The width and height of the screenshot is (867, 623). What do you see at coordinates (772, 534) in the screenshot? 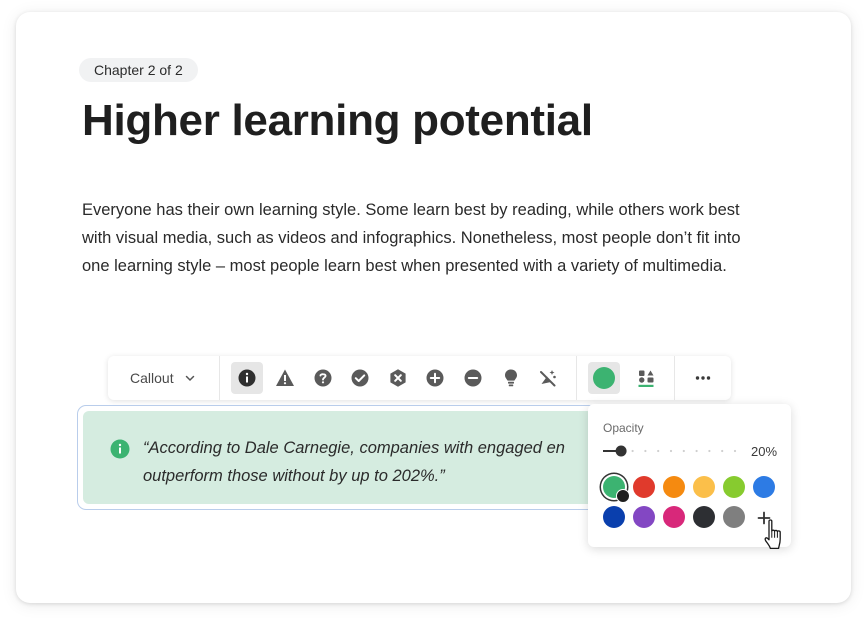
I see `hand-cursor-icon` at bounding box center [772, 534].